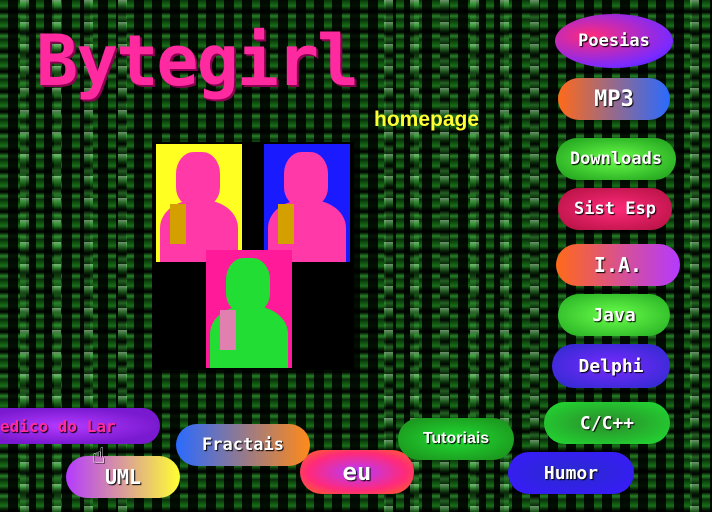  Describe the element at coordinates (249, 309) in the screenshot. I see `portrait-pink` at that location.